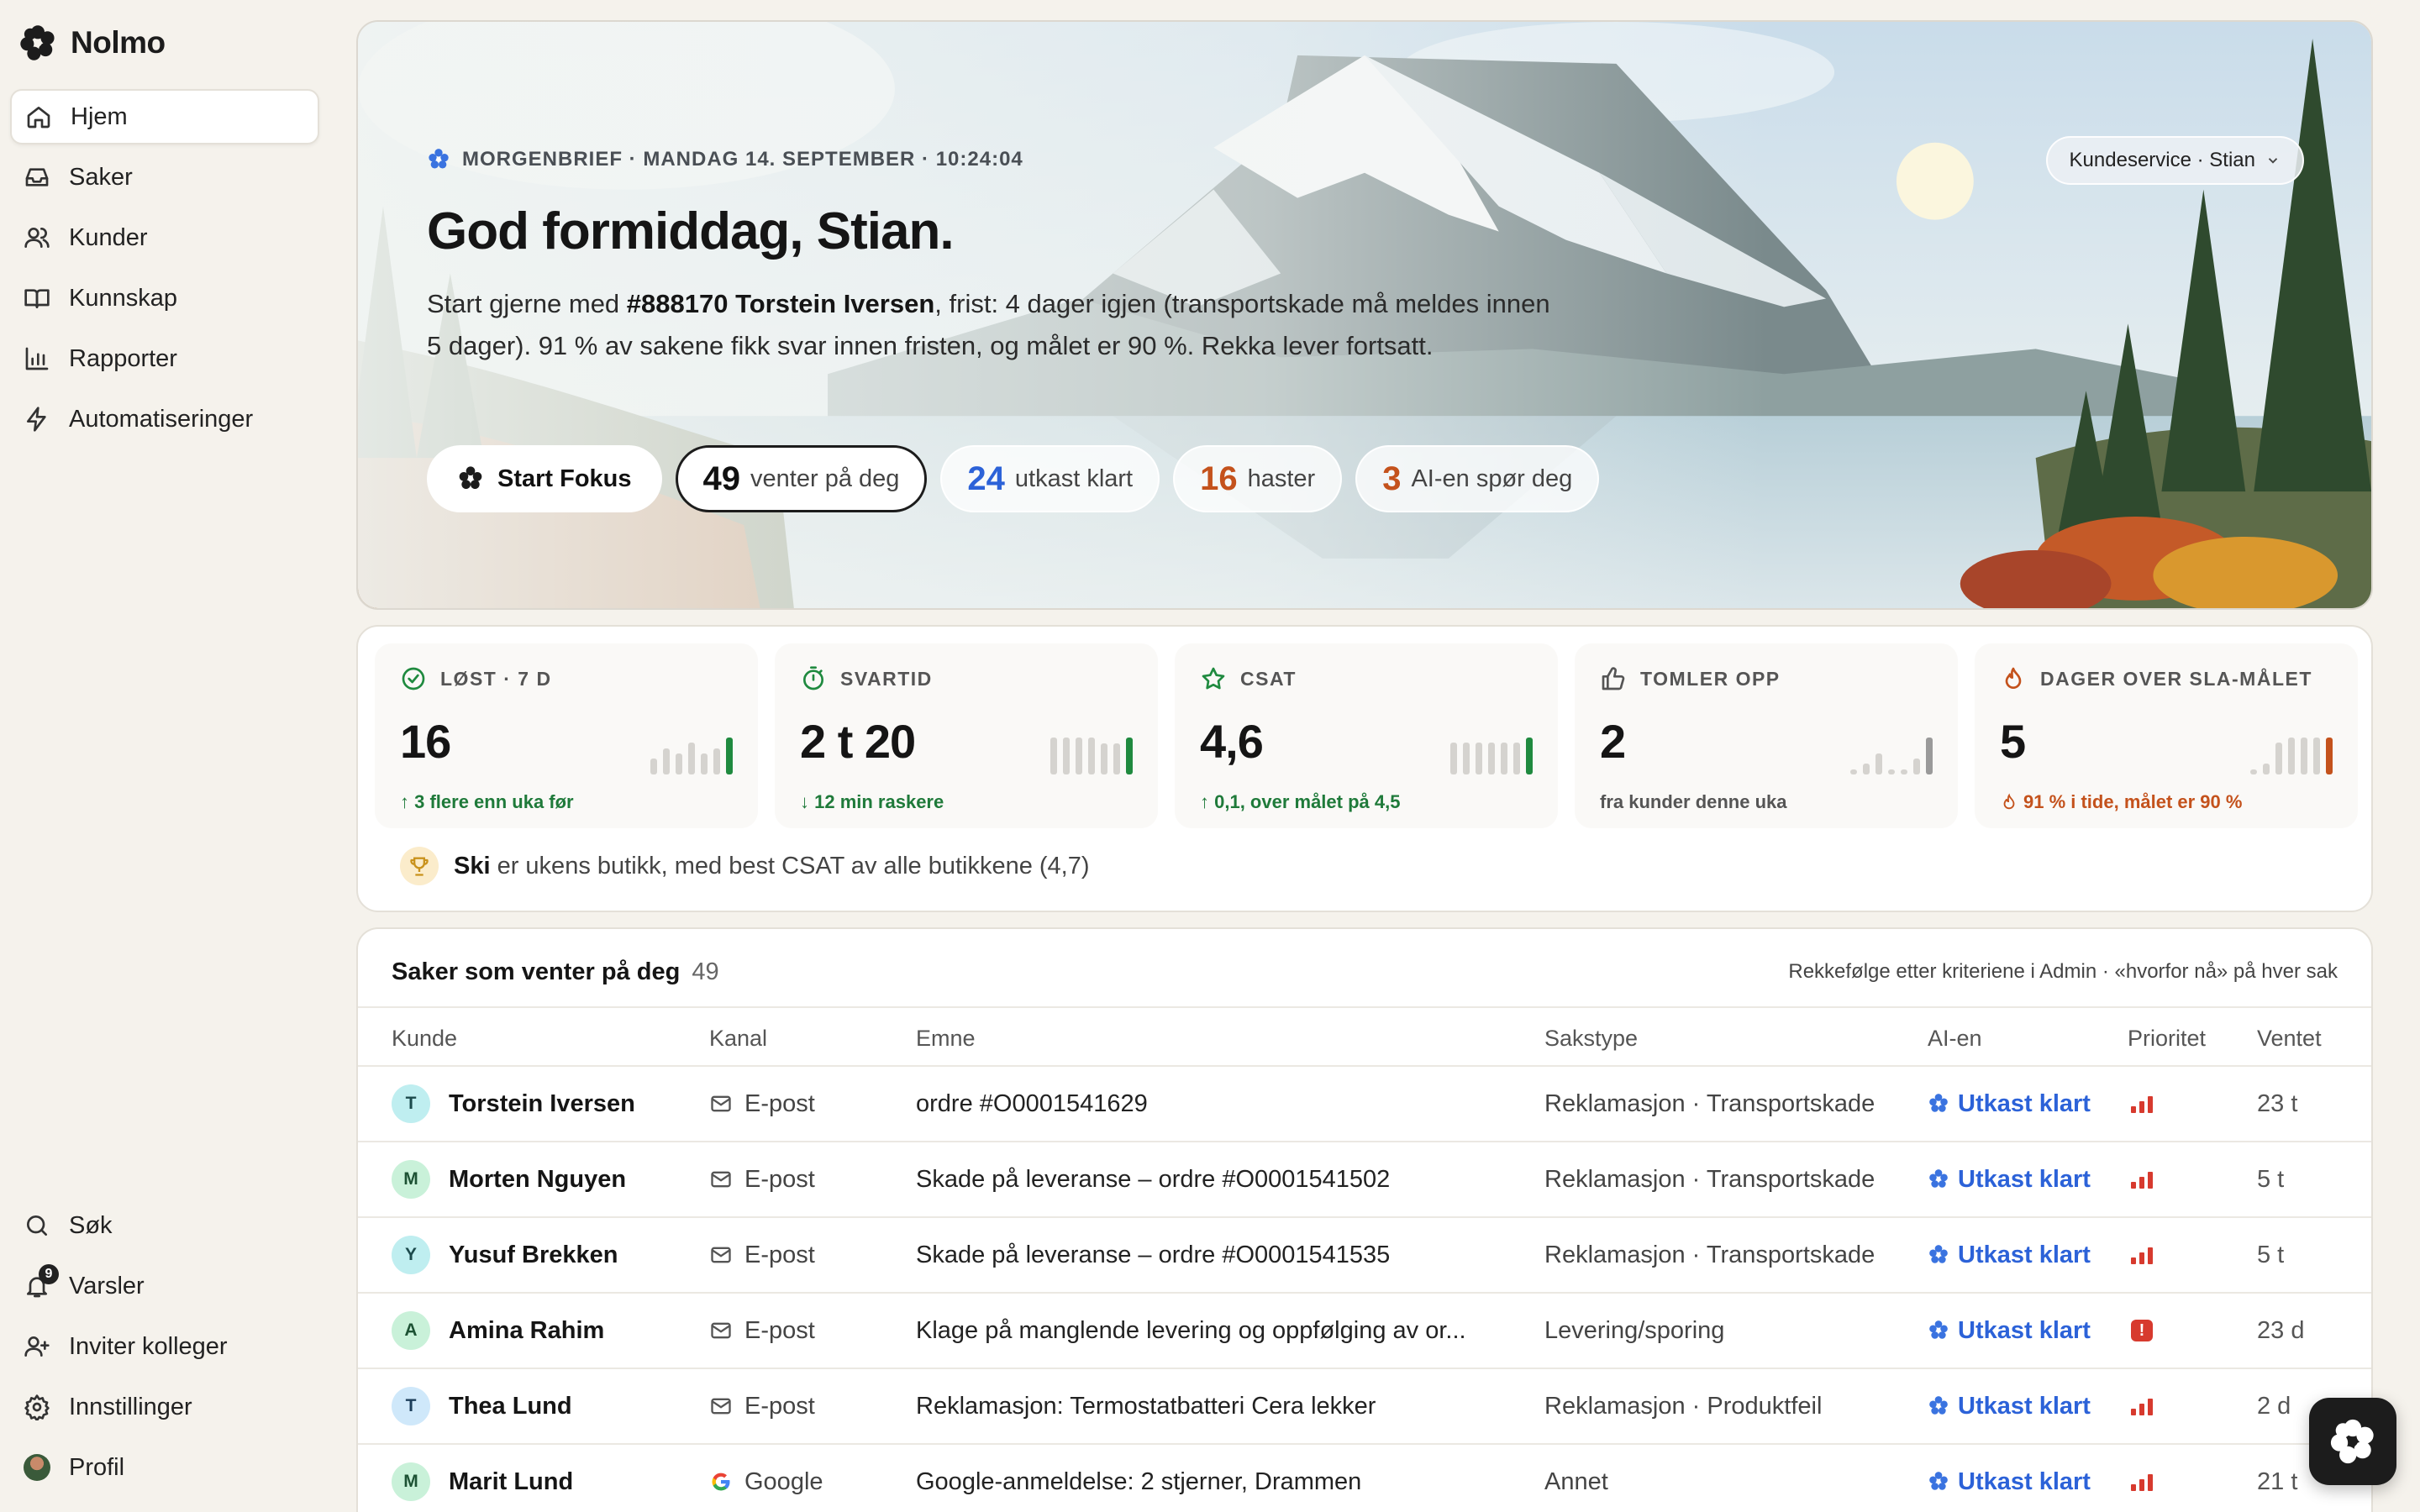 This screenshot has height=1512, width=2420. I want to click on stat-csat: CSAT 4,6 ↑ 0,1, over målet på 4,5, so click(1366, 735).